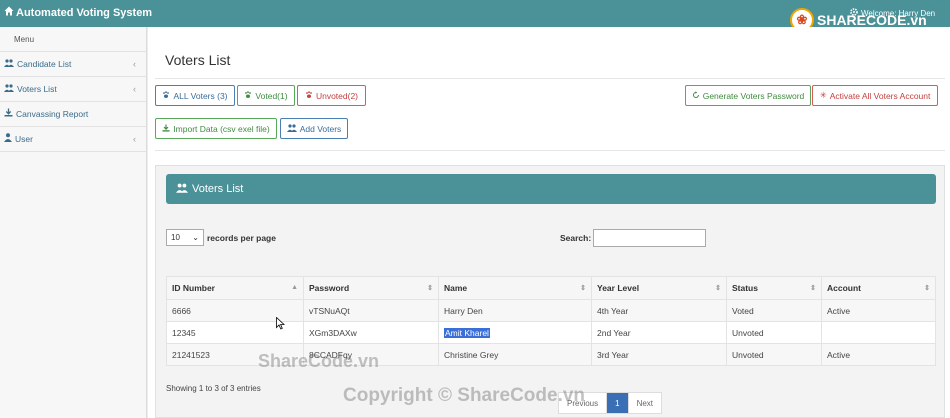 The height and width of the screenshot is (418, 950). Describe the element at coordinates (371, 288) in the screenshot. I see `column-header-password: Password ⇕` at that location.